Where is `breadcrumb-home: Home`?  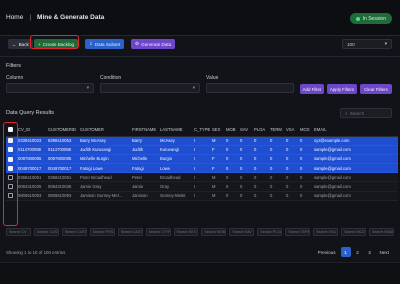 breadcrumb-home: Home is located at coordinates (14, 17).